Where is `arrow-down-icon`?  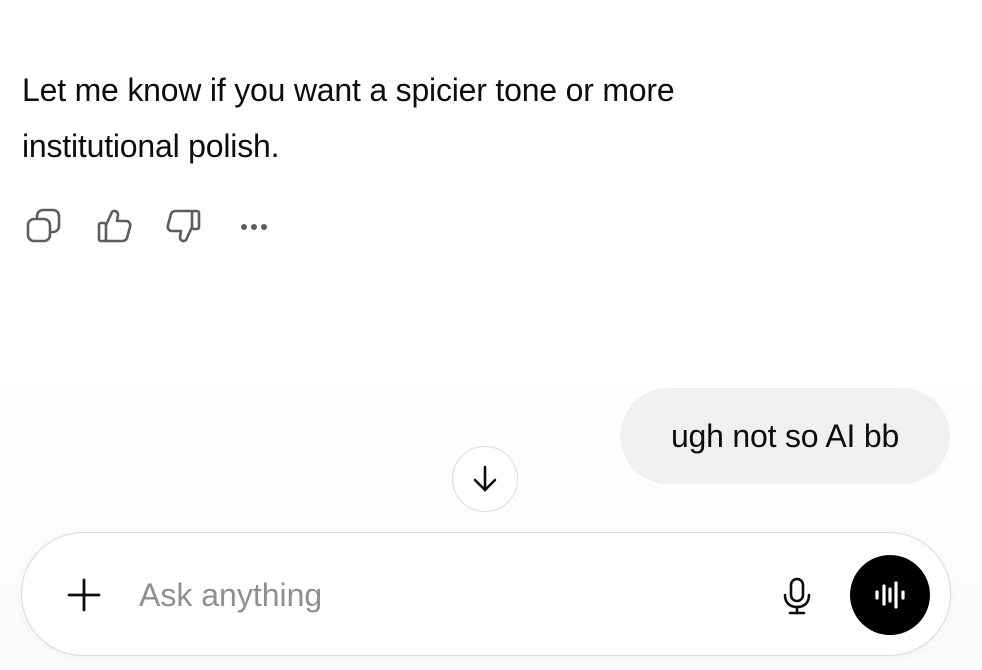 arrow-down-icon is located at coordinates (485, 478).